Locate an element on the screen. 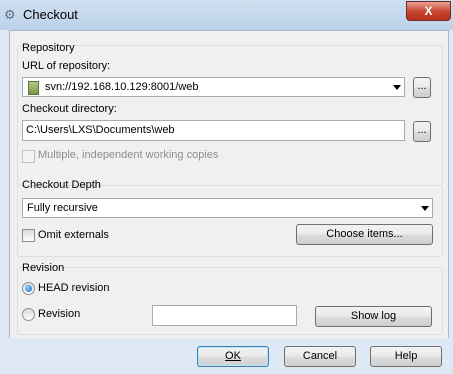 The image size is (453, 374). head-revision-label: HEAD revision is located at coordinates (74, 288).